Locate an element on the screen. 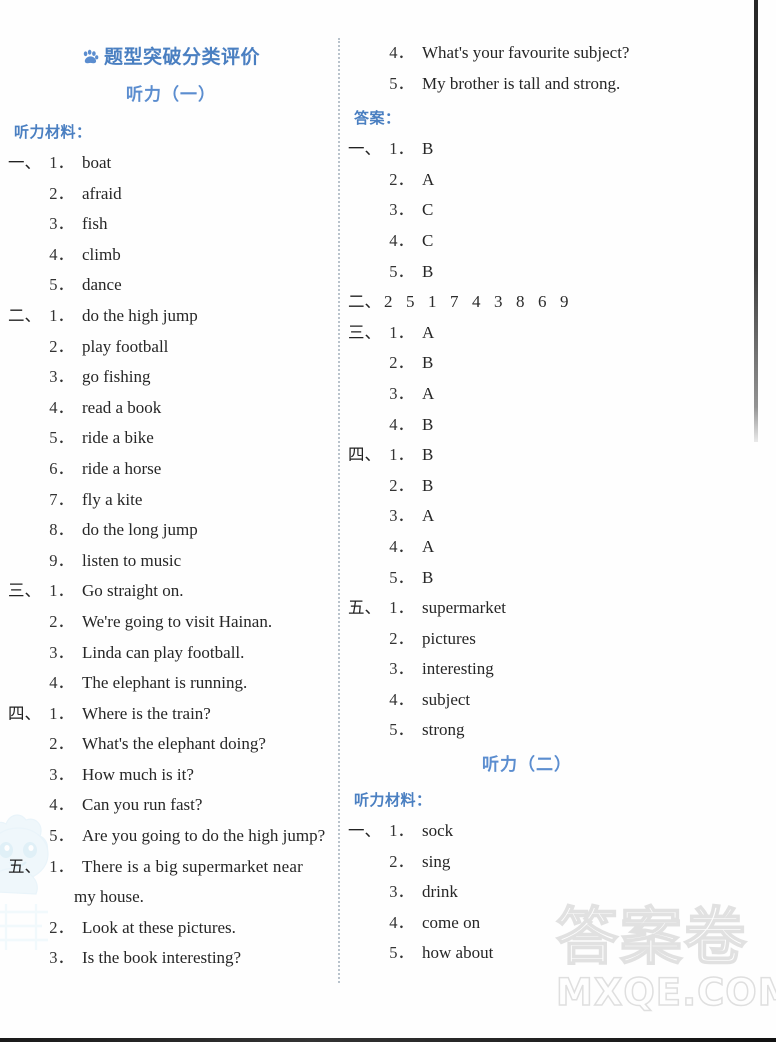  item-text: dance is located at coordinates (102, 285).